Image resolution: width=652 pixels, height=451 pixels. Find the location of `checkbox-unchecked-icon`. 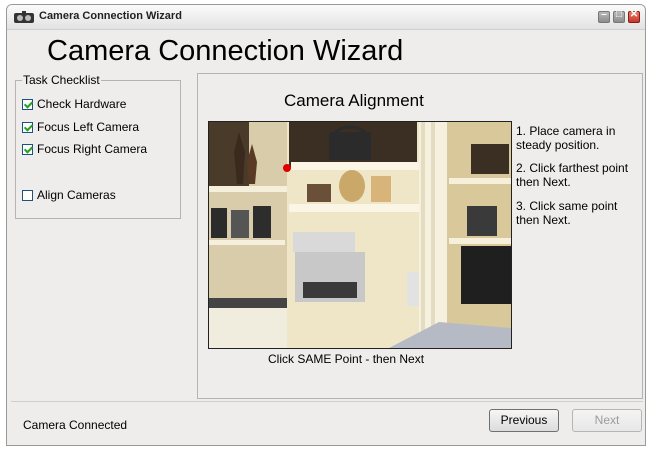

checkbox-unchecked-icon is located at coordinates (27, 195).